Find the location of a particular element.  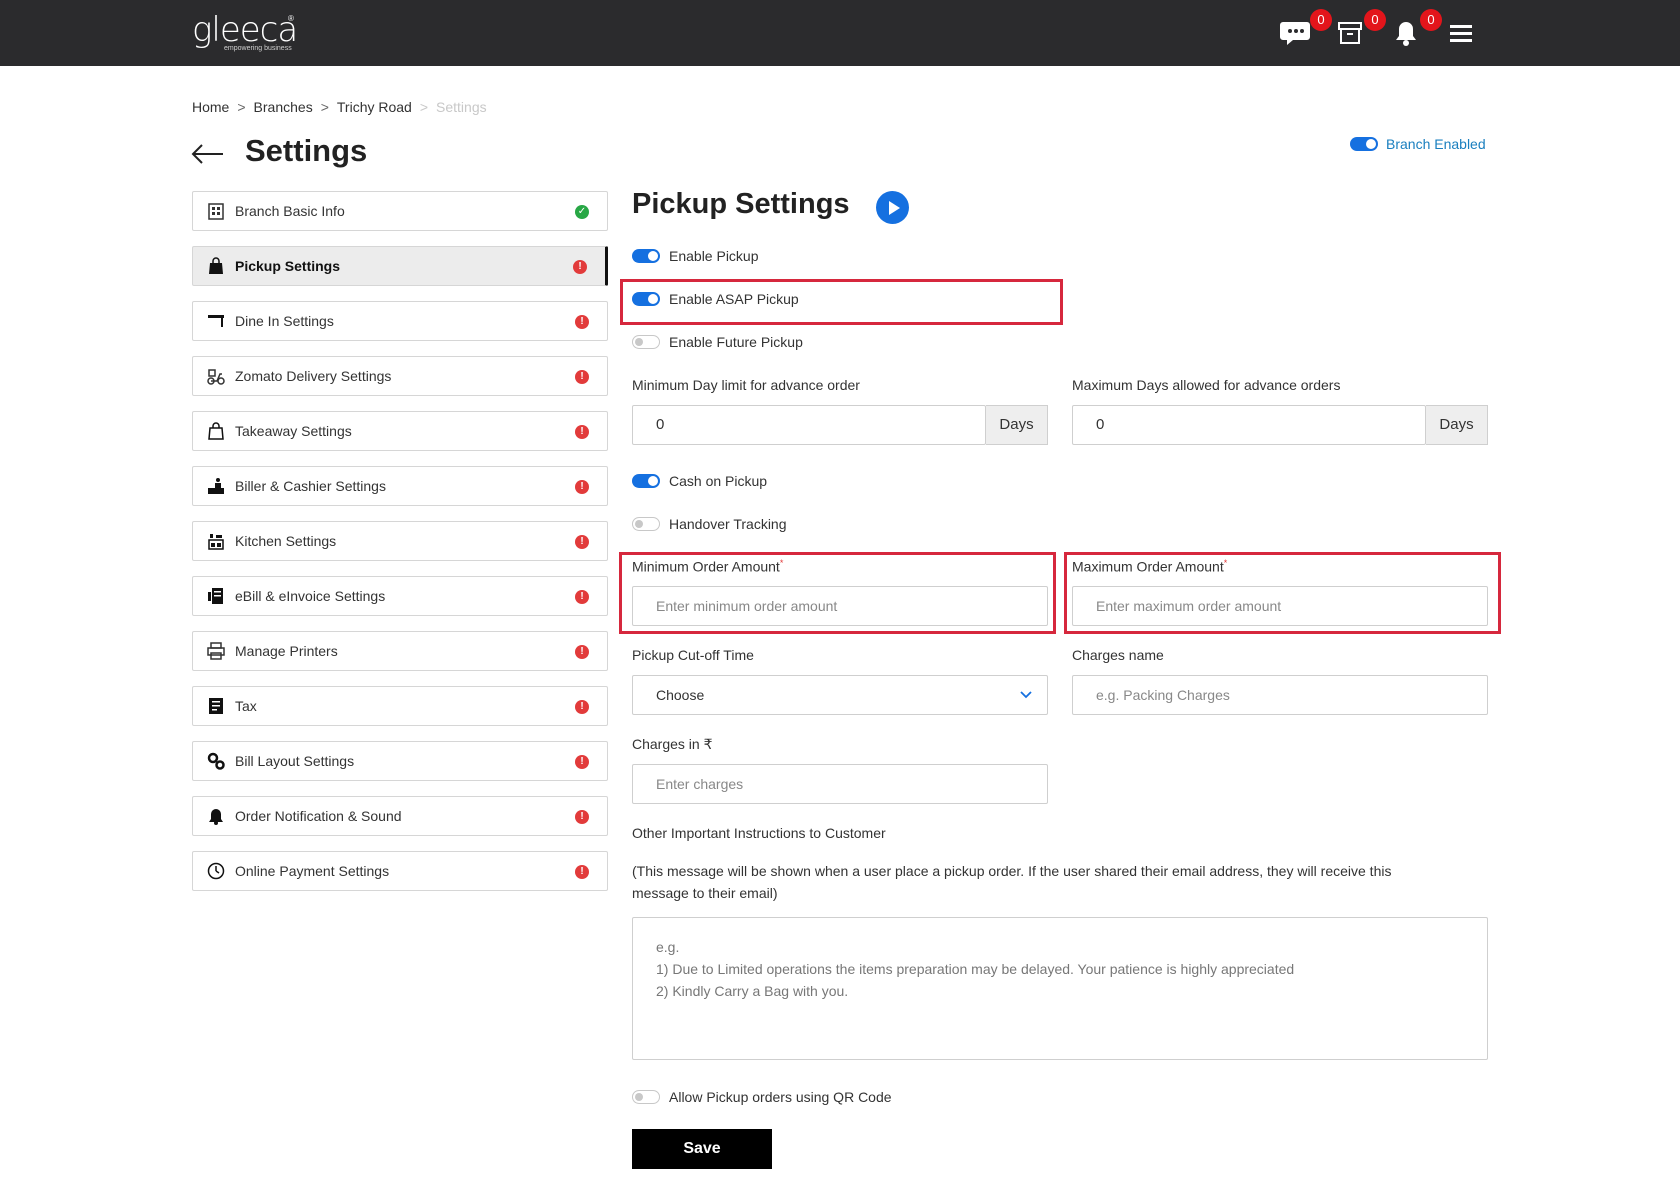

toggle-label: Allow Pickup orders using QR Code is located at coordinates (780, 1097).